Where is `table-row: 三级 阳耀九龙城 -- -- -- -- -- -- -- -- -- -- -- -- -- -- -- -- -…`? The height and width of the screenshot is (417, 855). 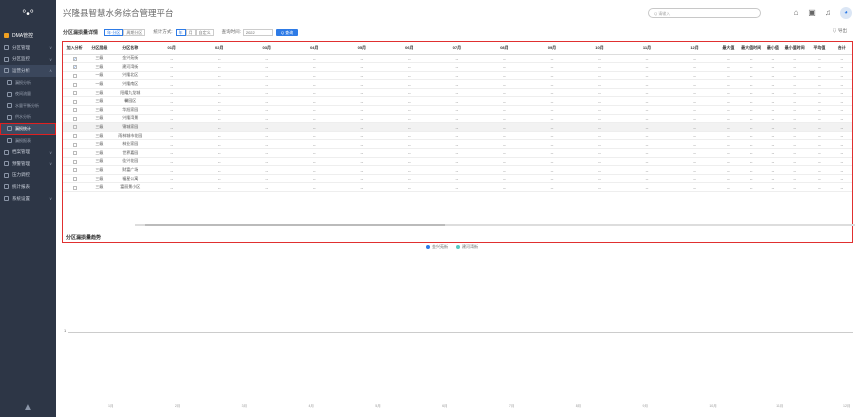 table-row: 三级 阳耀九龙城 -- -- -- -- -- -- -- -- -- -- -- -- -- -- -- -- -… is located at coordinates (457, 93).